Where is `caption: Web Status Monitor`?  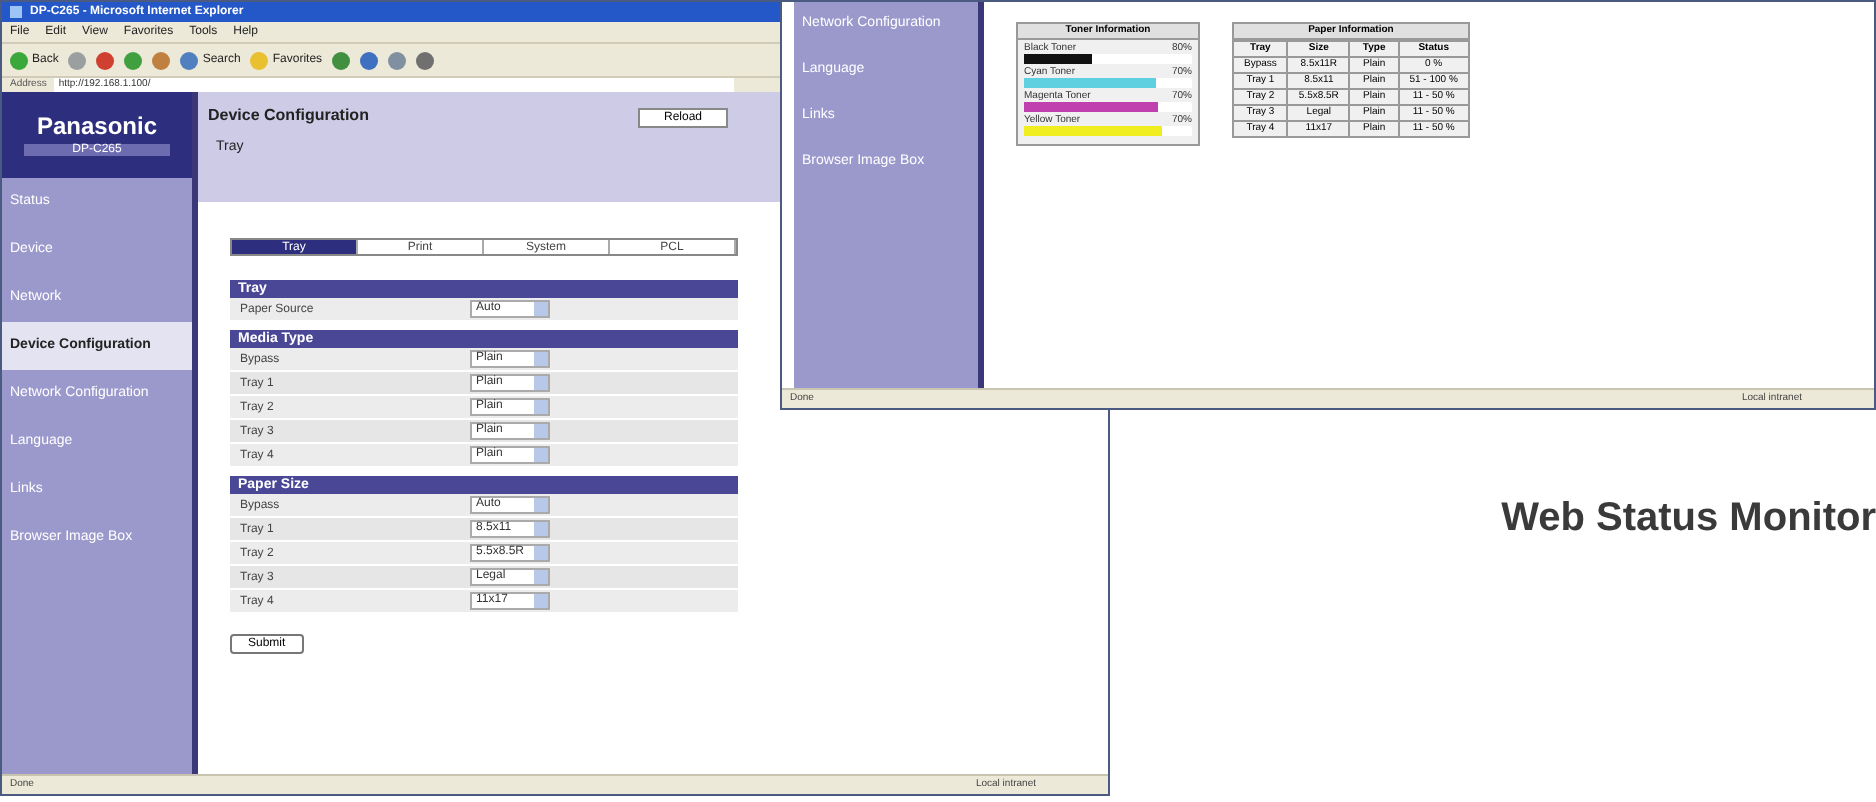
caption: Web Status Monitor is located at coordinates (1688, 519).